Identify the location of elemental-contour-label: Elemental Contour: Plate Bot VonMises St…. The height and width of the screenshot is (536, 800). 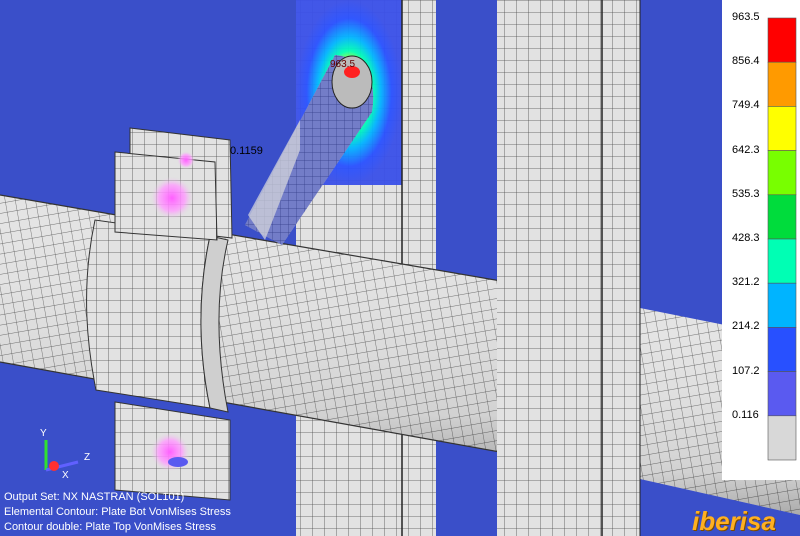
(117, 512).